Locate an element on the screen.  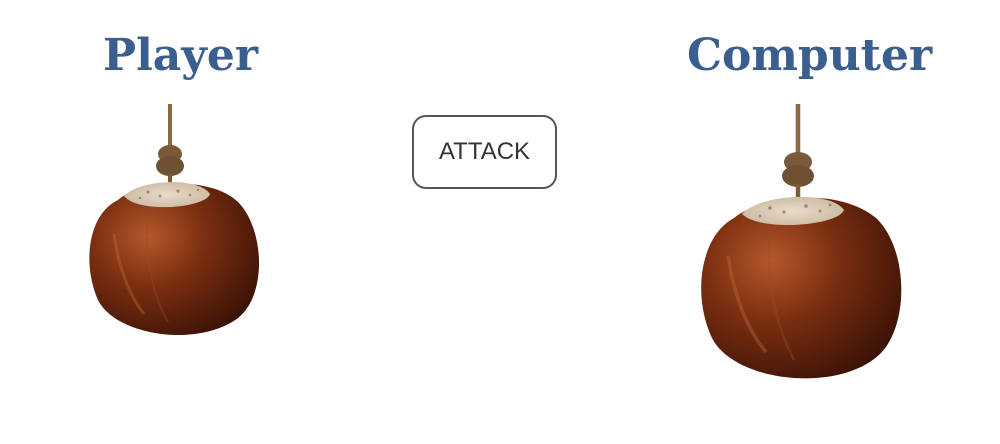
attack-button: ATTACK is located at coordinates (484, 152).